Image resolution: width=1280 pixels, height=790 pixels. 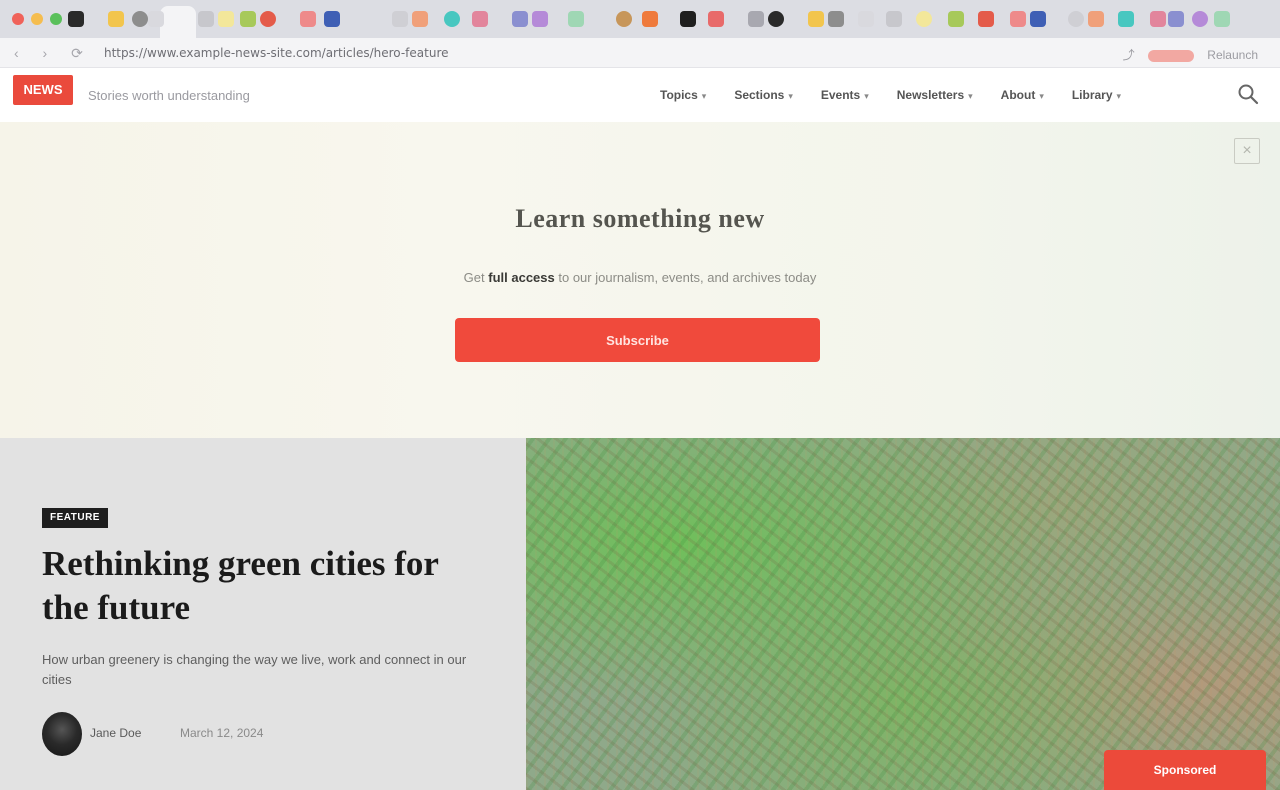 What do you see at coordinates (56, 19) in the screenshot?
I see `zoom-window-button` at bounding box center [56, 19].